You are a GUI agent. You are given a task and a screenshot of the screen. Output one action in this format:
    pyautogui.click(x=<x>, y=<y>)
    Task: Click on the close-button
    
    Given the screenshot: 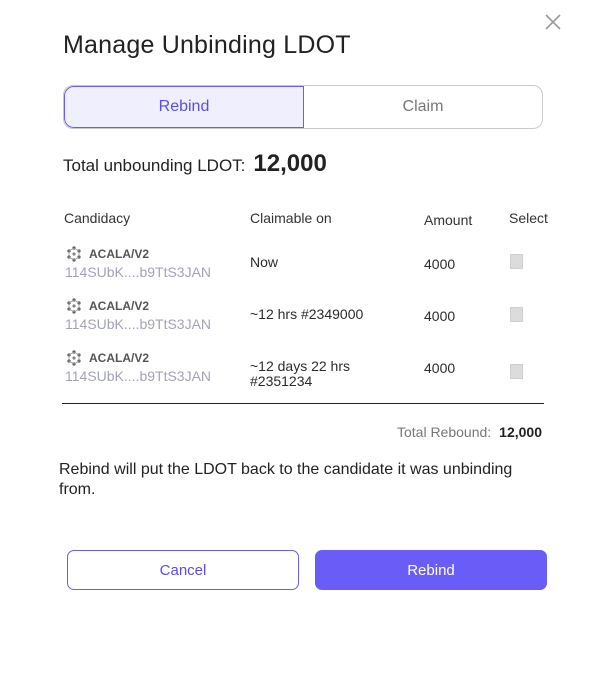 What is the action you would take?
    pyautogui.click(x=553, y=22)
    